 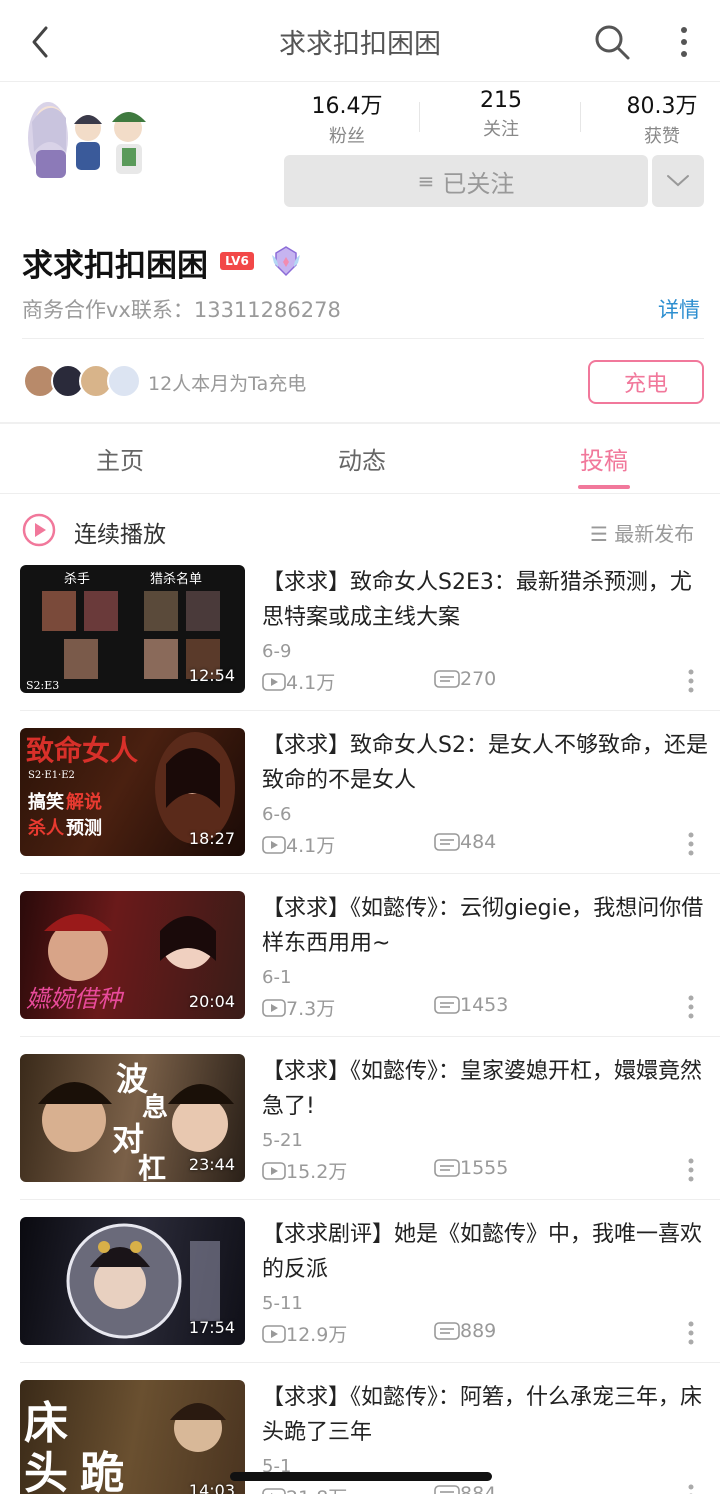 What do you see at coordinates (211, 1327) in the screenshot?
I see `video-duration: 17:54` at bounding box center [211, 1327].